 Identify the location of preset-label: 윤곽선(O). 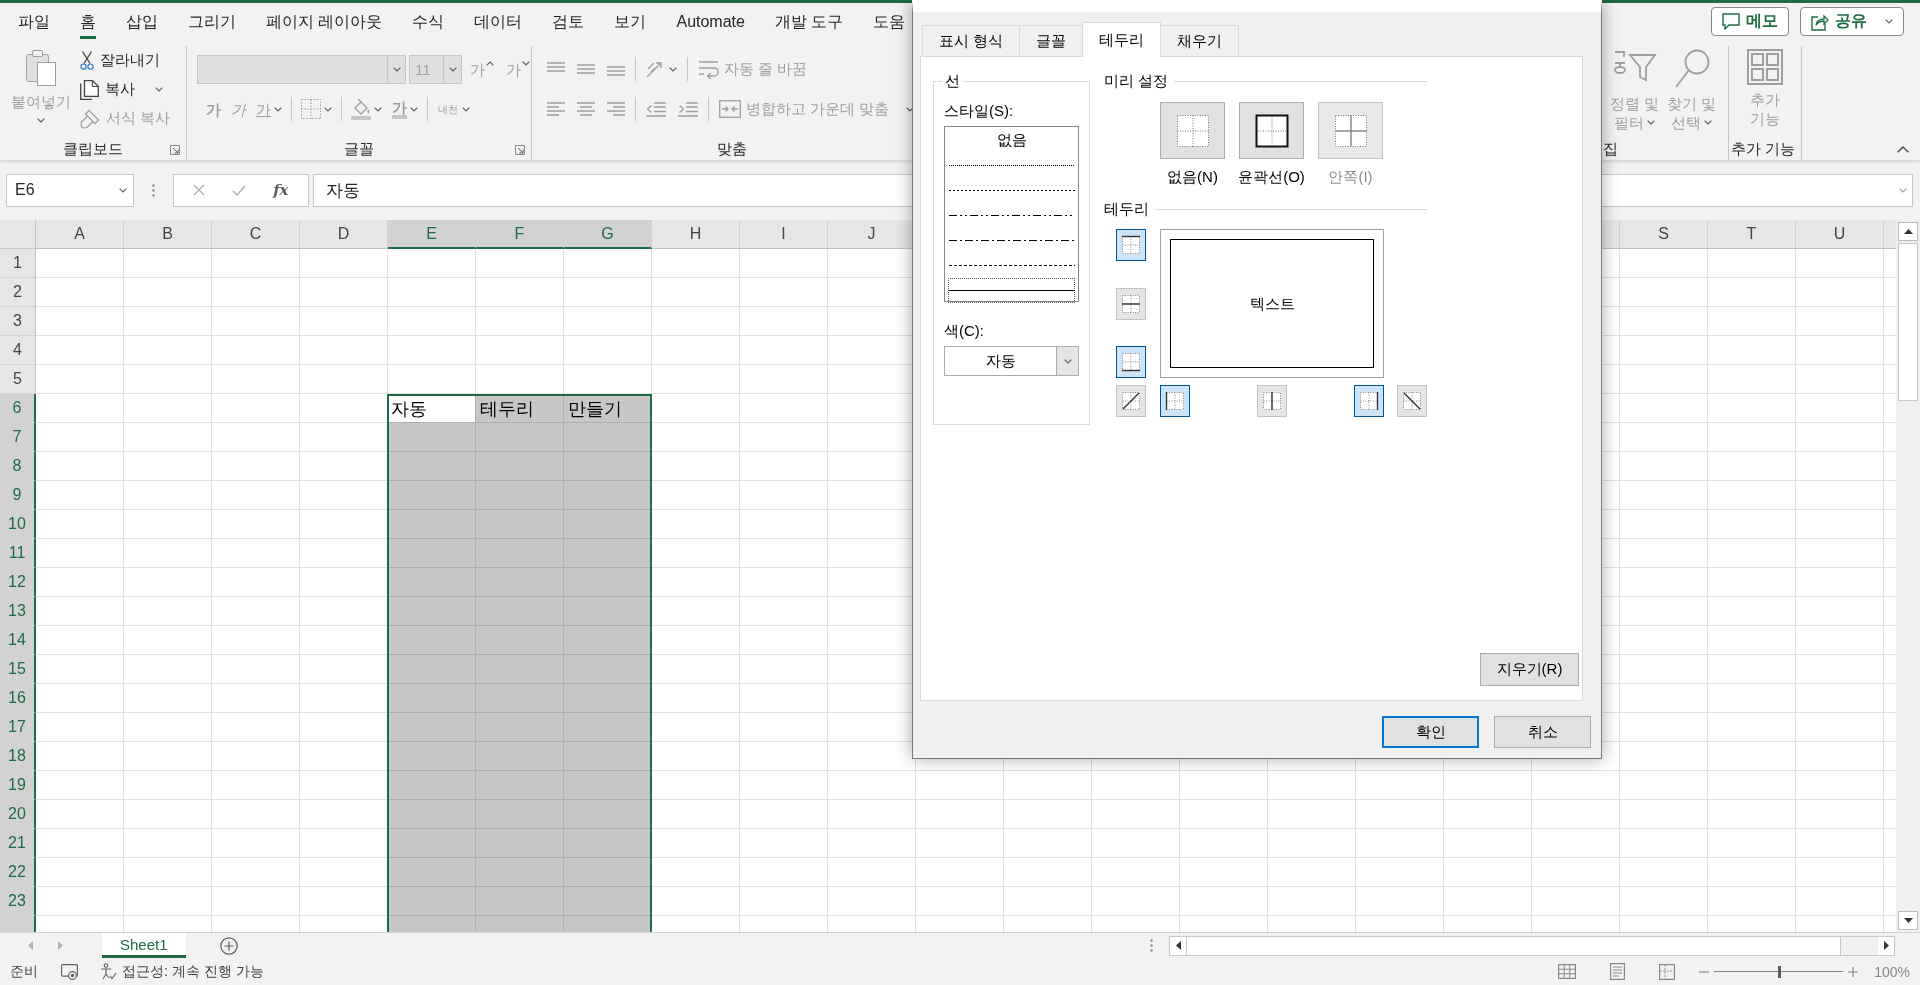
(1271, 177).